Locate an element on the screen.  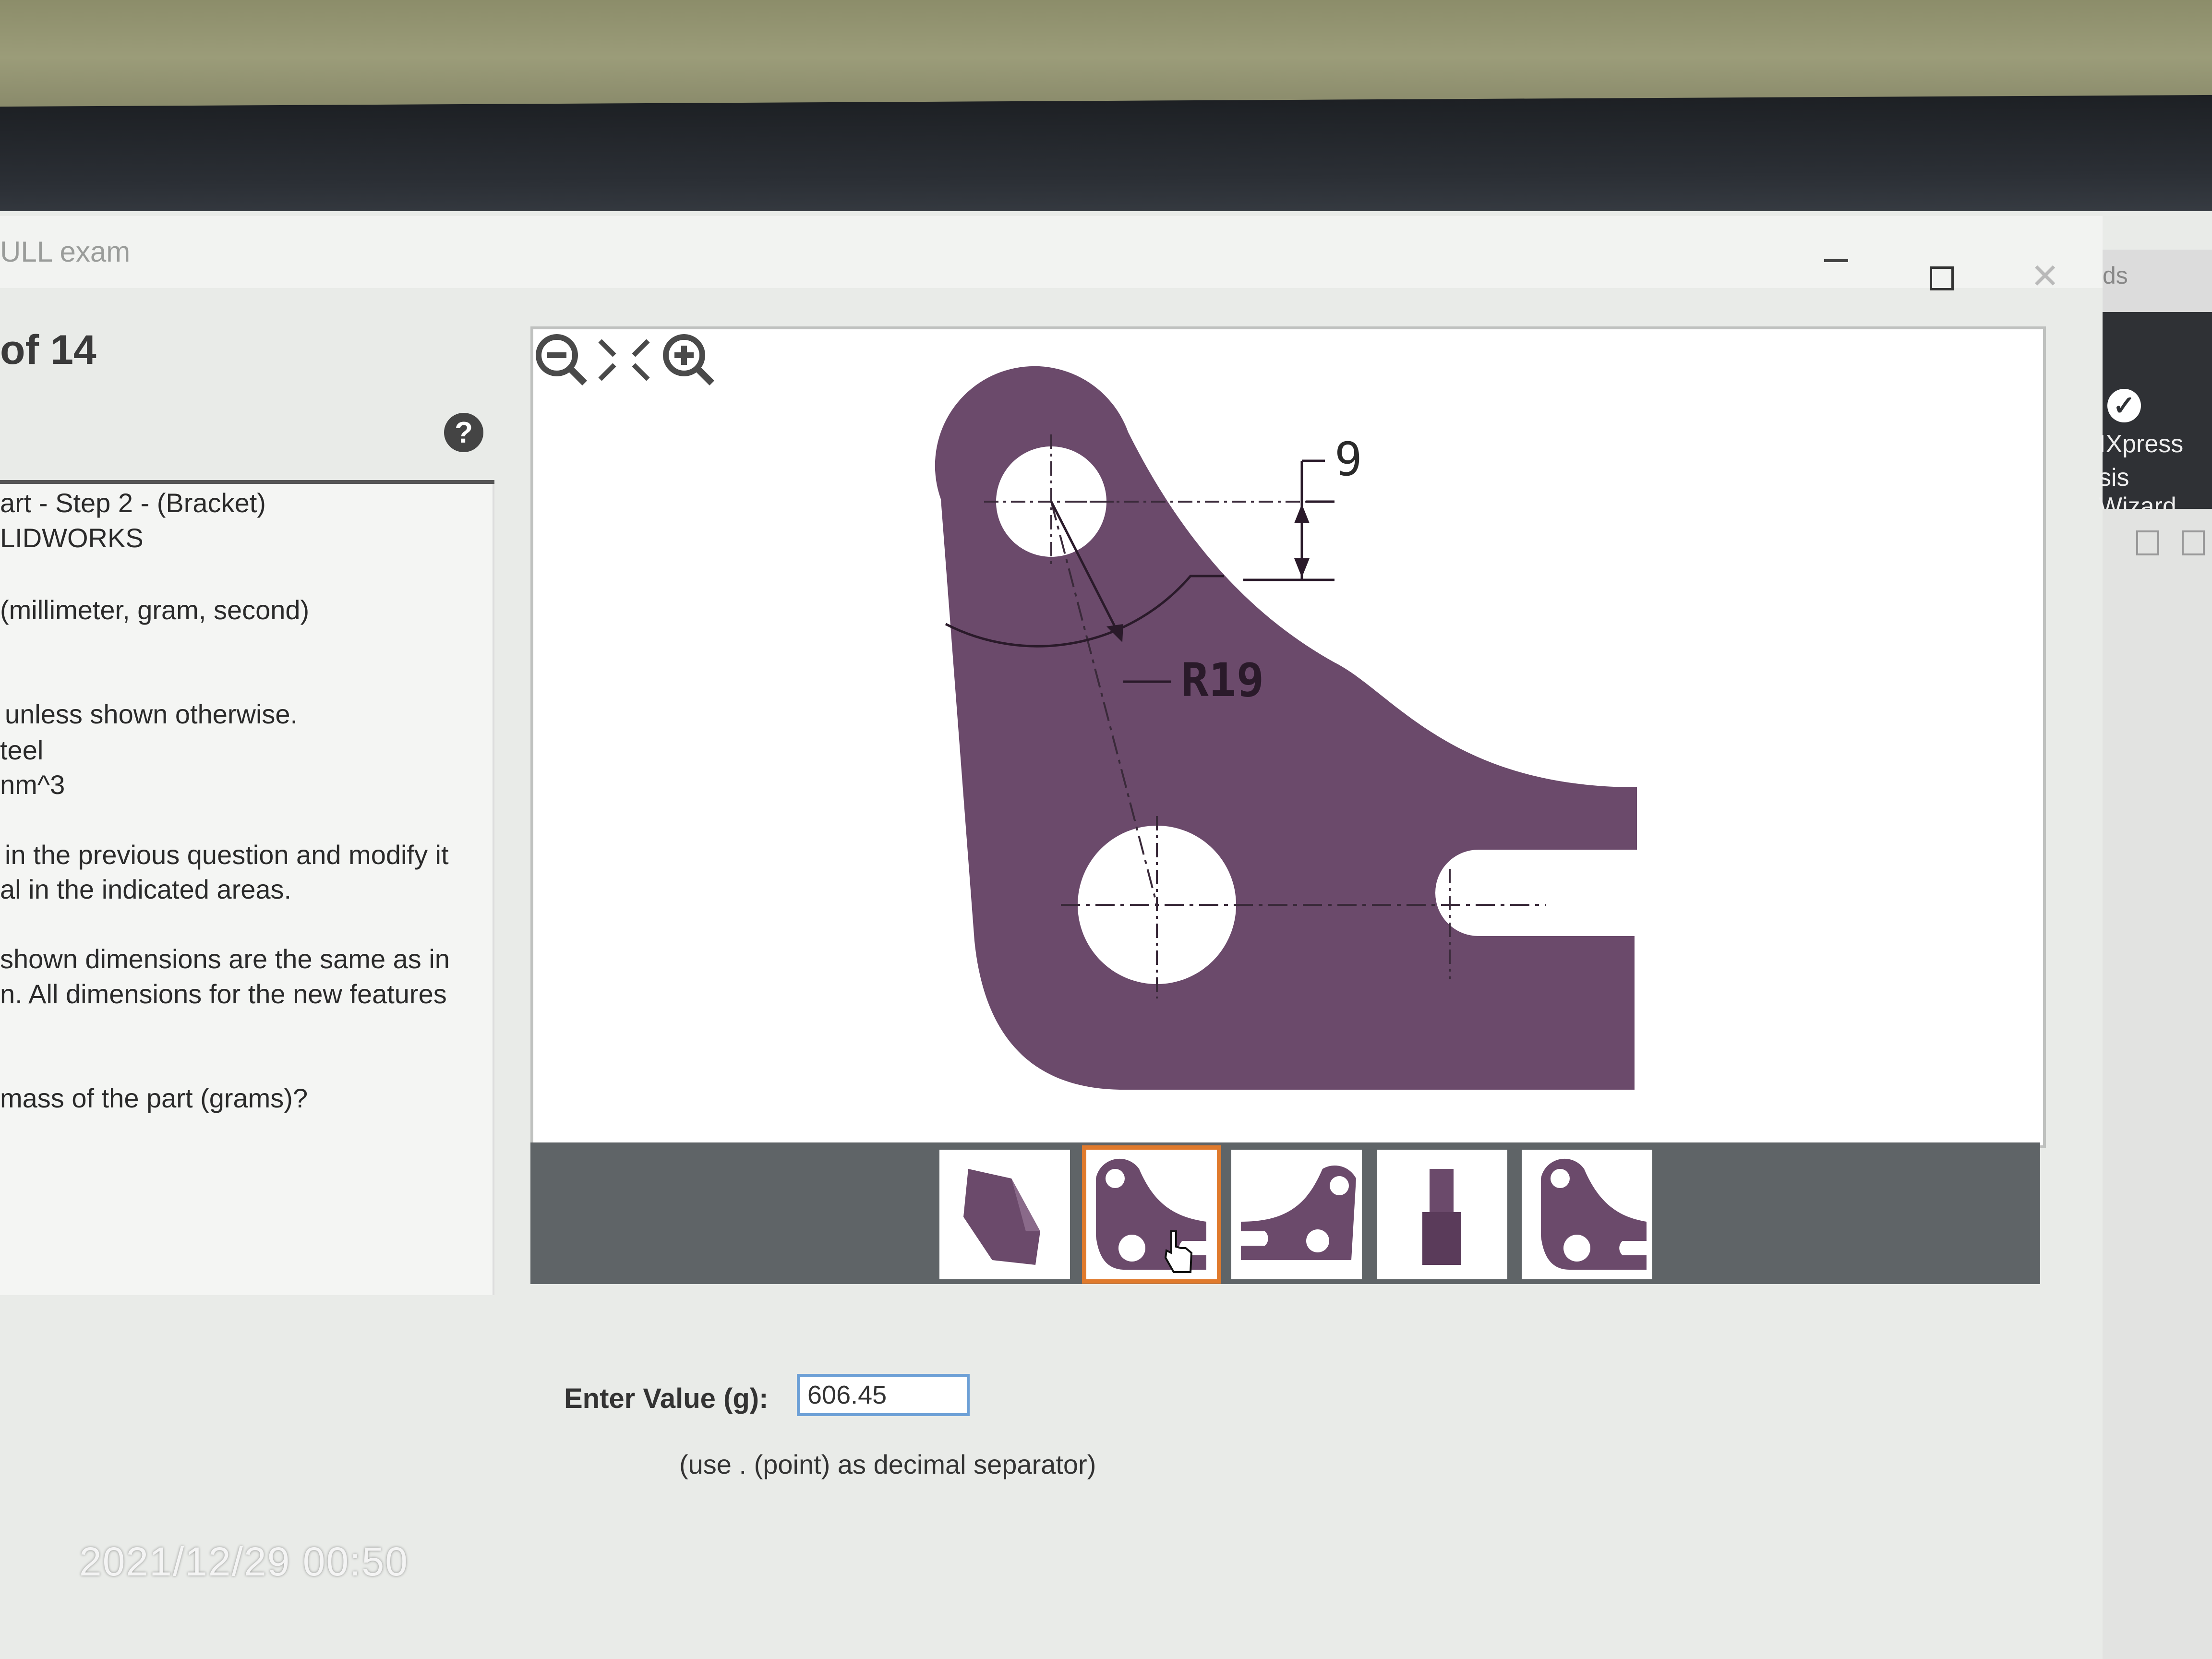
answer-hint: (use . (point) as decimal separator) is located at coordinates (887, 1464).